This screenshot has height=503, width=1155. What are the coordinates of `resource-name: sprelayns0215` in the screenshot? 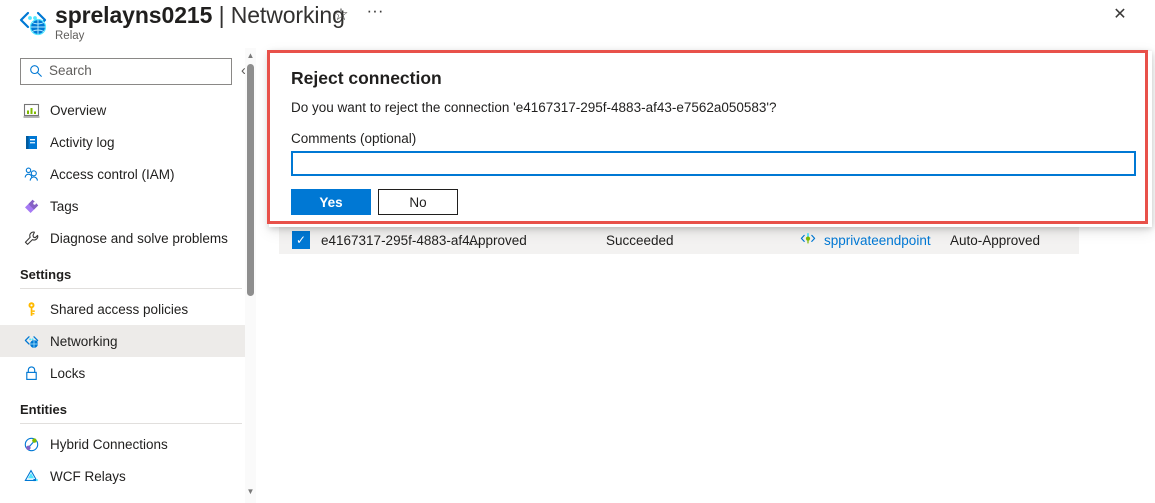 It's located at (134, 15).